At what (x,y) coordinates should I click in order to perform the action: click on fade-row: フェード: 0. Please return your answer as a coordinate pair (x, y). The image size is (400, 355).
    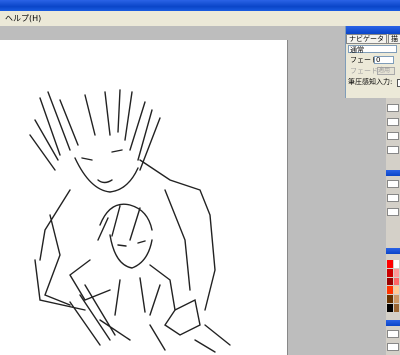
    Looking at the image, I should click on (373, 61).